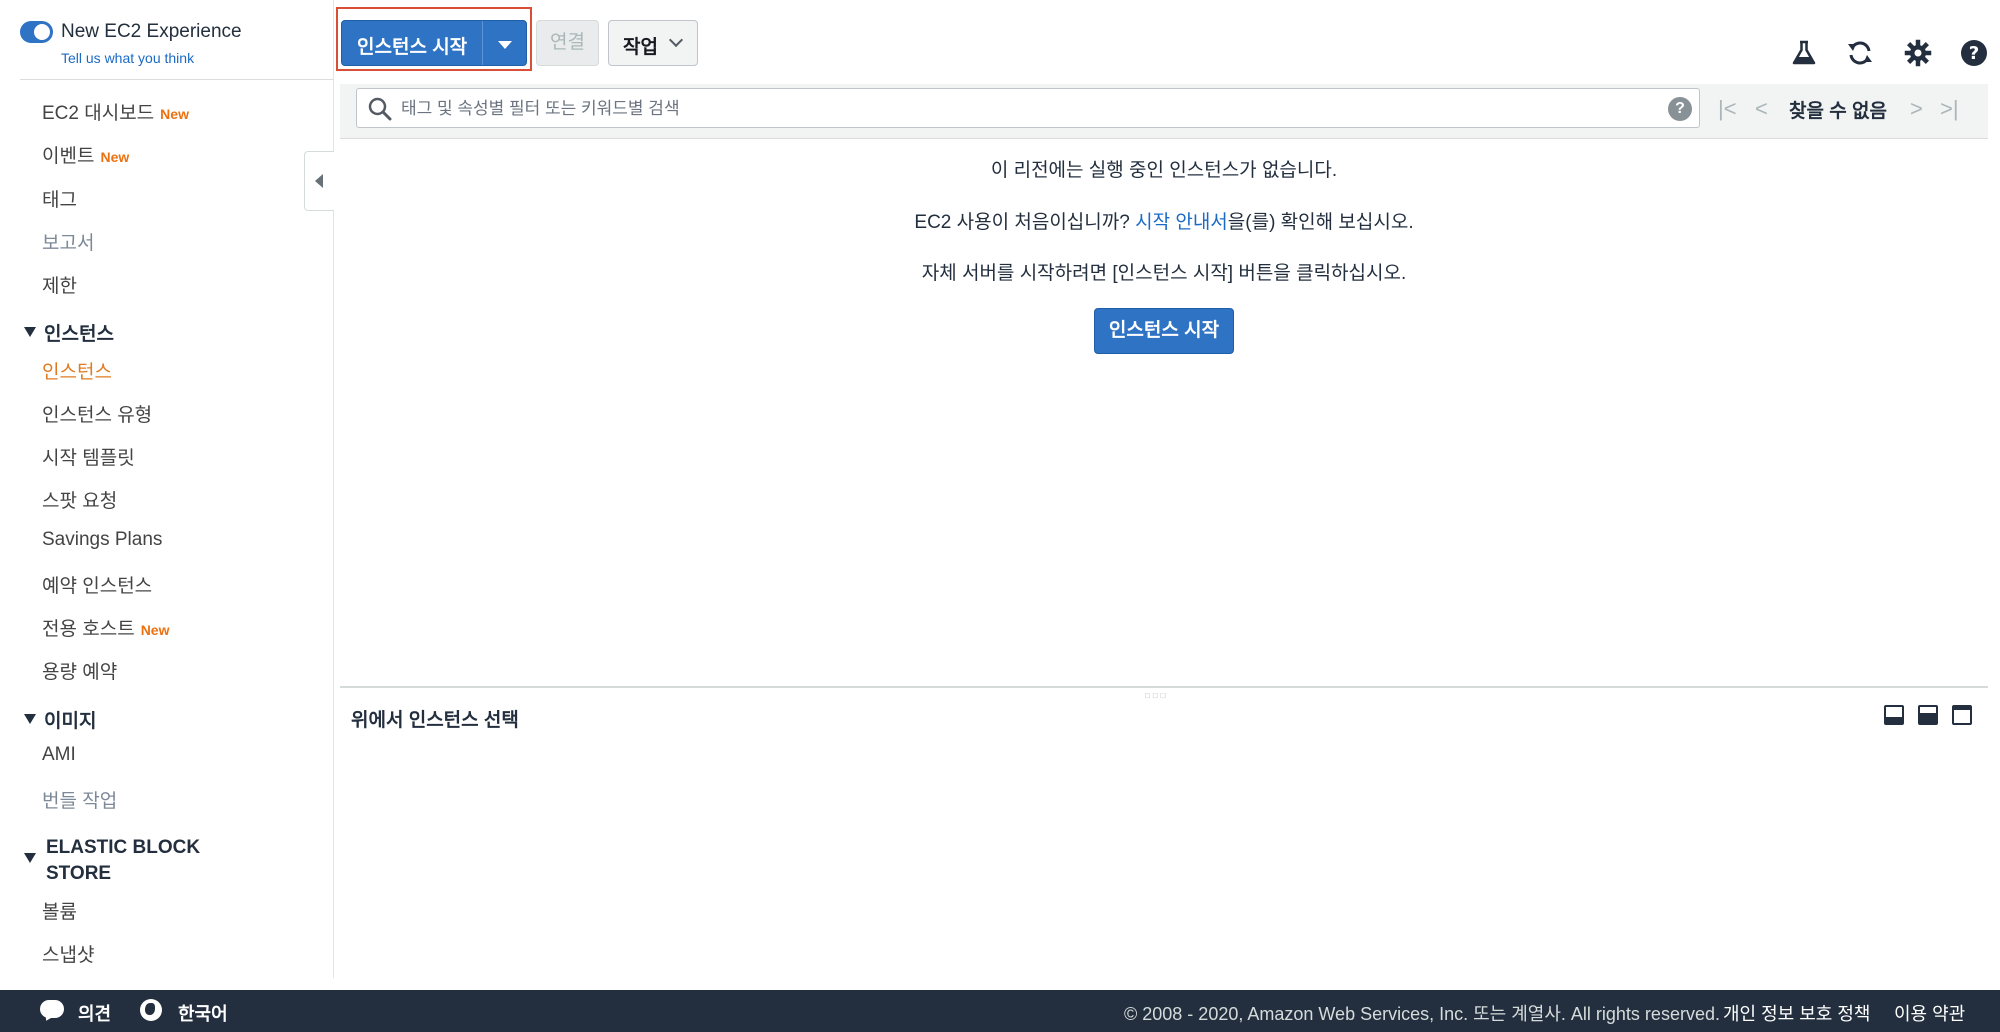  What do you see at coordinates (1680, 109) in the screenshot?
I see `search-help-icon: ?` at bounding box center [1680, 109].